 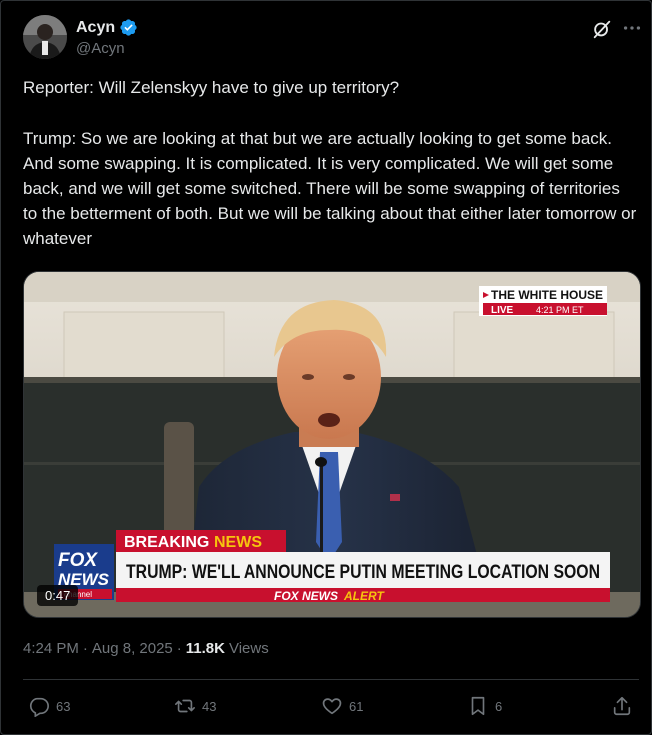 I want to click on logo-top: FOX, so click(x=78, y=560).